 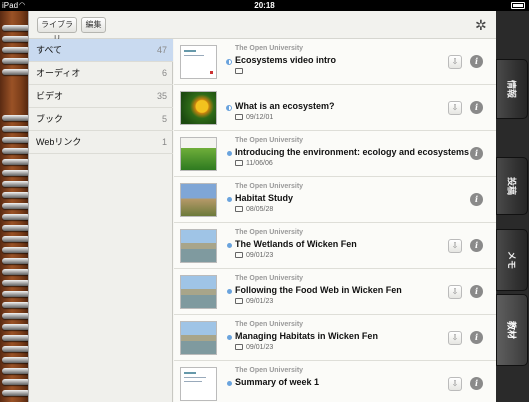 I want to click on category-label: すべて, so click(x=49, y=50).